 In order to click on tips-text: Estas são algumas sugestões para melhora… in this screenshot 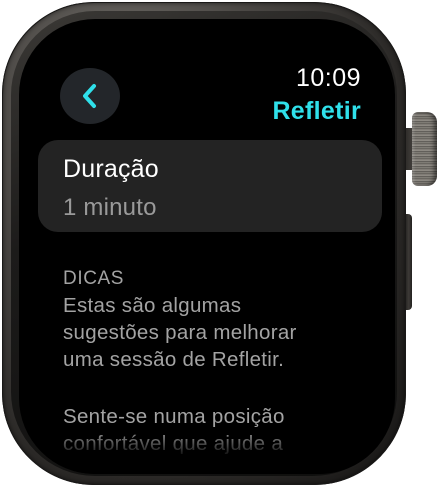, I will do `click(180, 332)`.